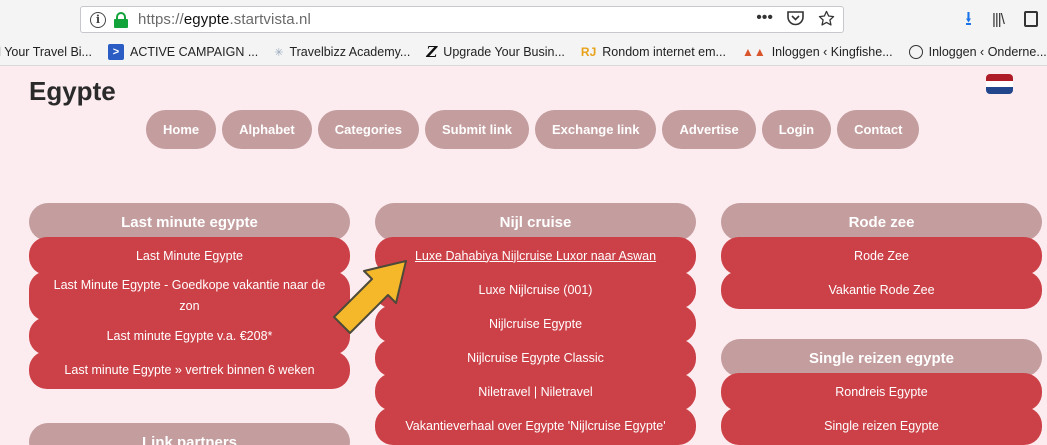 The width and height of the screenshot is (1047, 445). I want to click on info-icon: i, so click(98, 19).